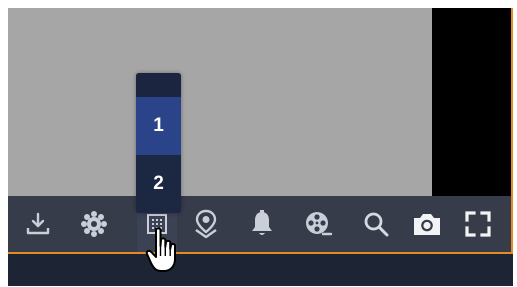 This screenshot has width=517, height=287. Describe the element at coordinates (158, 126) in the screenshot. I see `layout-option-1: 1` at that location.